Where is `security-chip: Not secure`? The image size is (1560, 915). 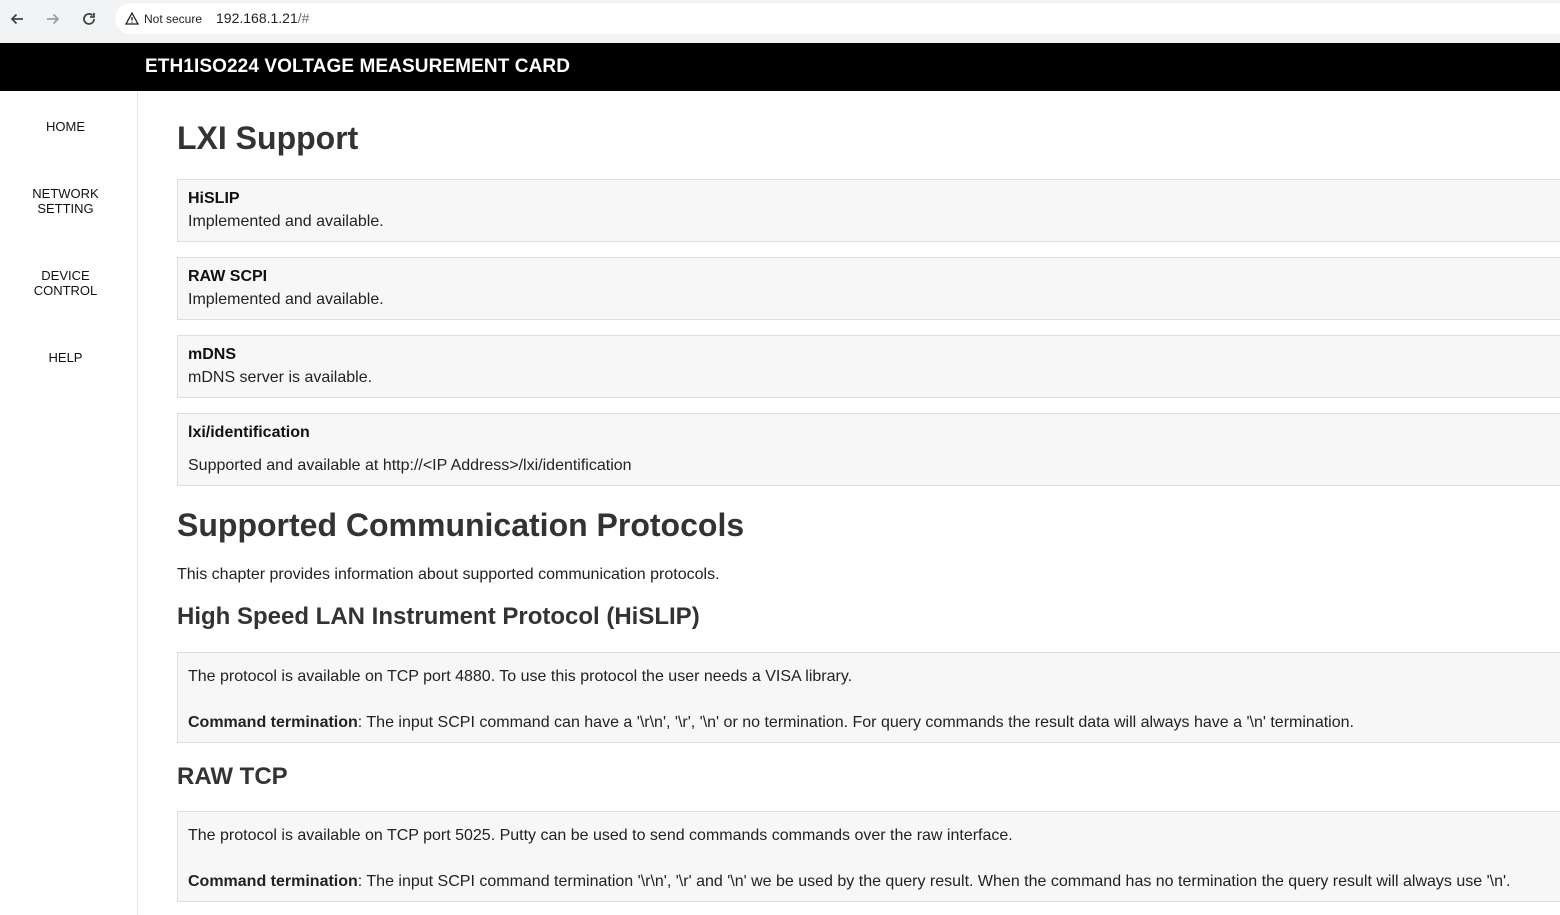 security-chip: Not secure is located at coordinates (163, 18).